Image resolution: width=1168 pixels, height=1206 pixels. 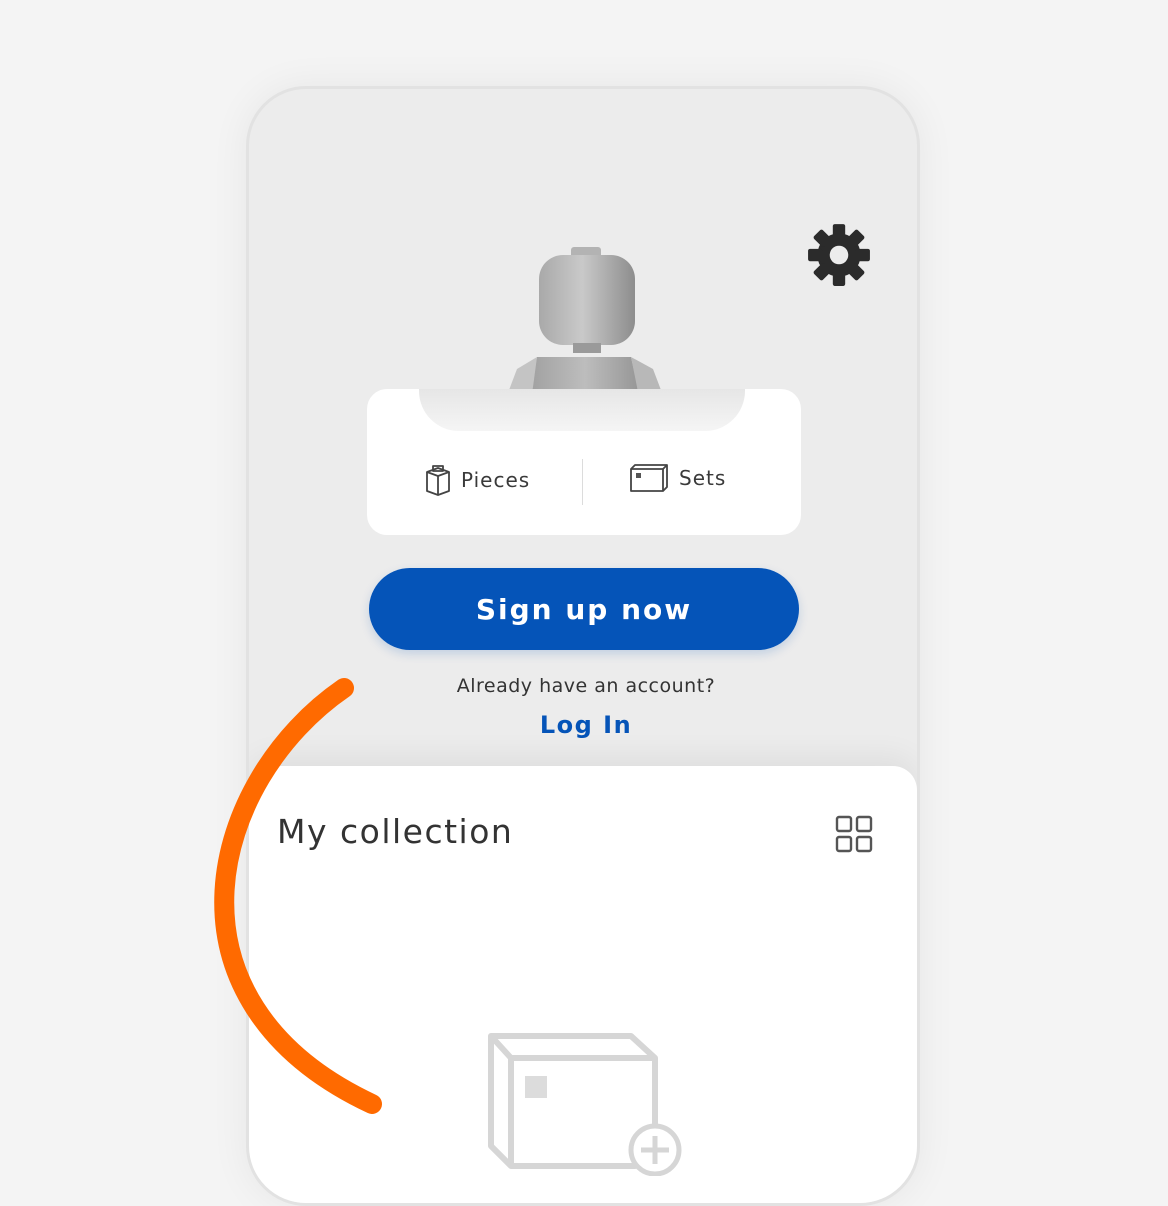 I want to click on pieces-stat: Pieces, so click(x=477, y=480).